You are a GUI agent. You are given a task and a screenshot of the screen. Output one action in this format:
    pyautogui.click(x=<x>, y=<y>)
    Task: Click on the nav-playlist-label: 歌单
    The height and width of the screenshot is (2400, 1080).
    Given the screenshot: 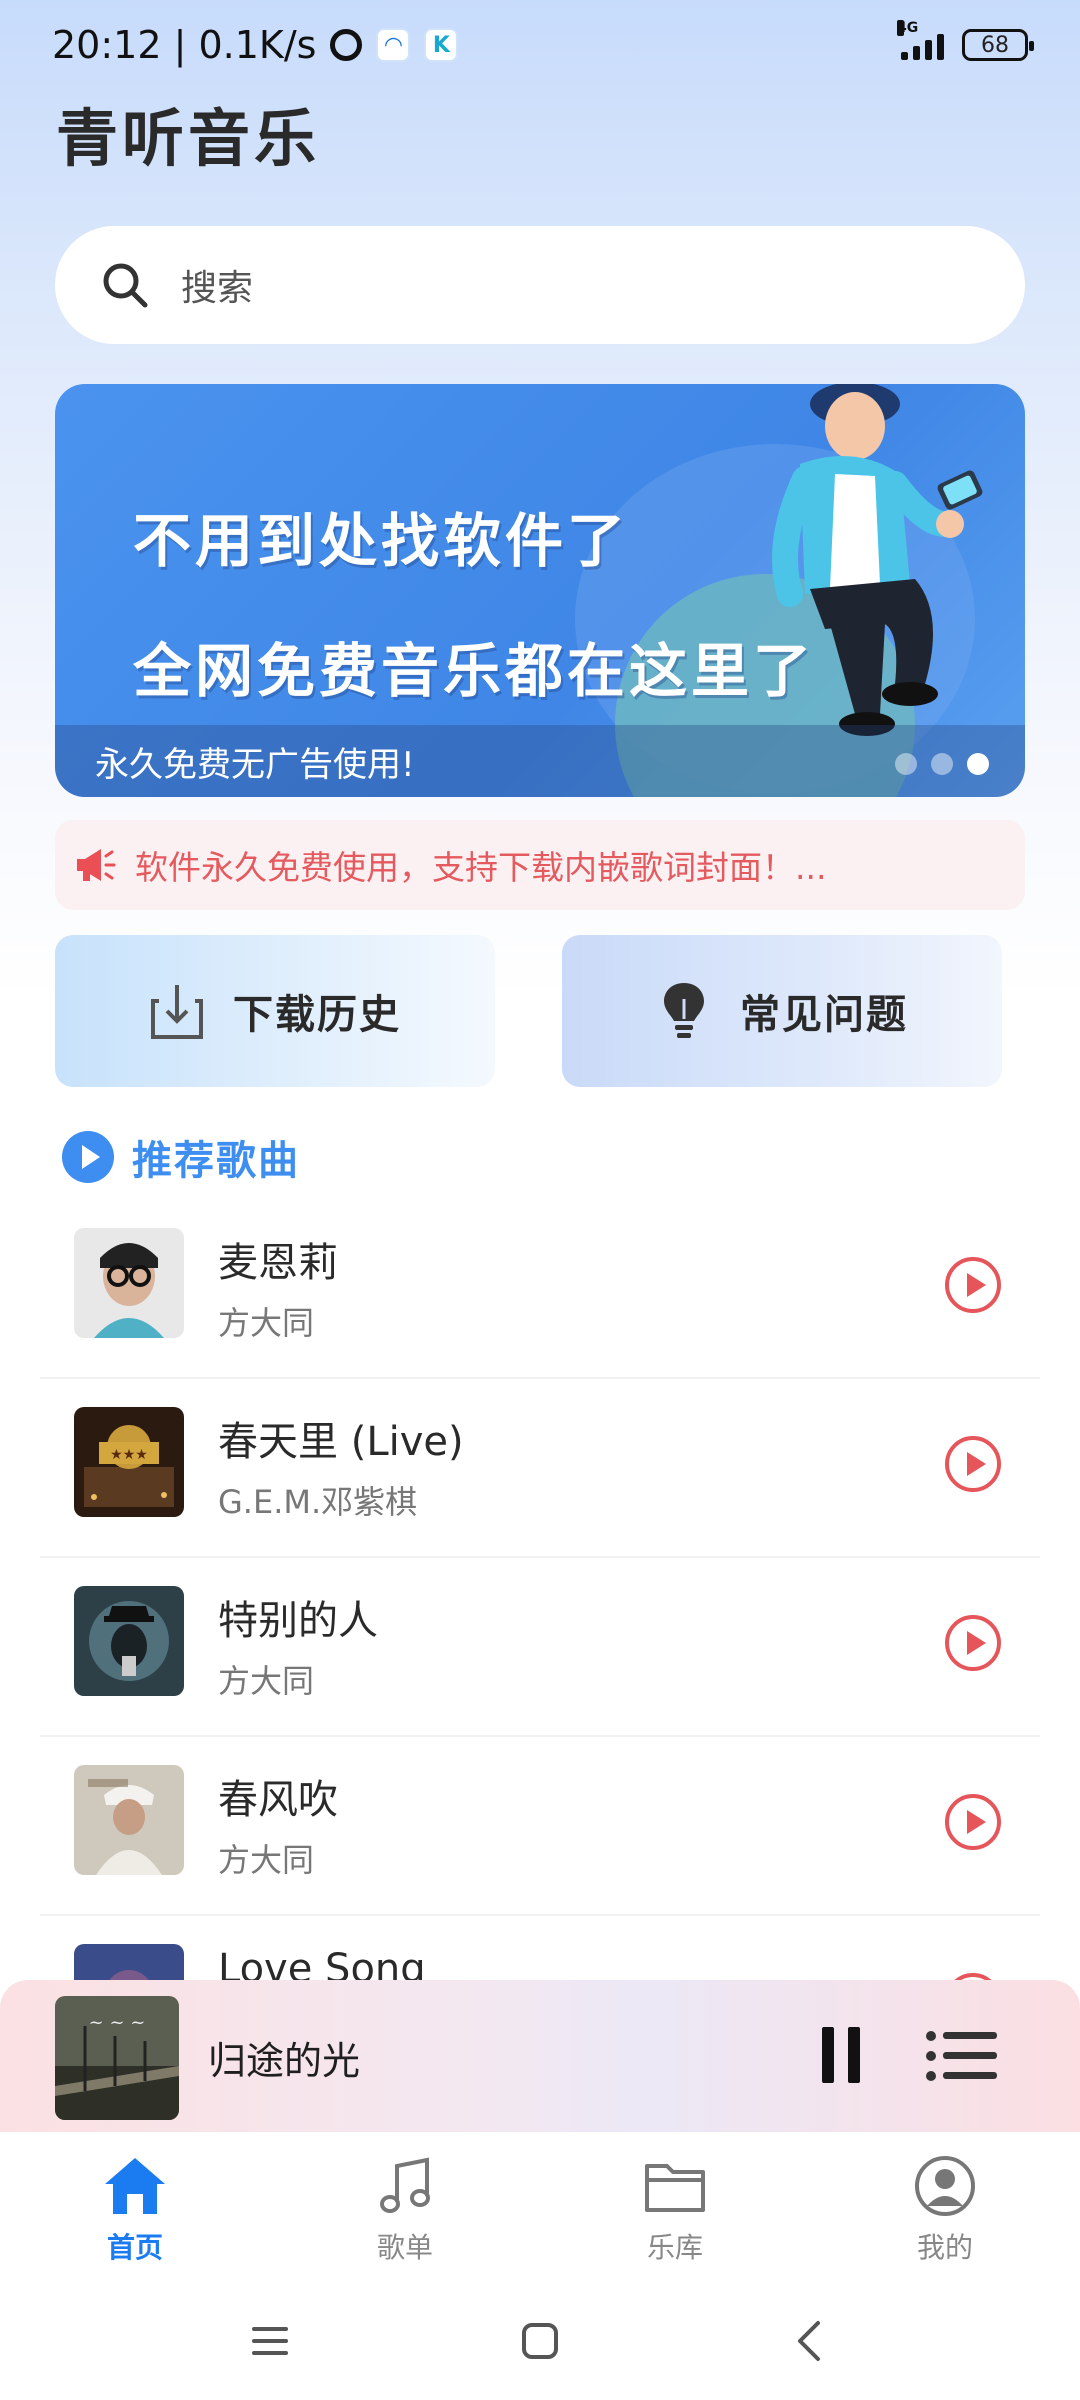 What is the action you would take?
    pyautogui.click(x=404, y=2247)
    